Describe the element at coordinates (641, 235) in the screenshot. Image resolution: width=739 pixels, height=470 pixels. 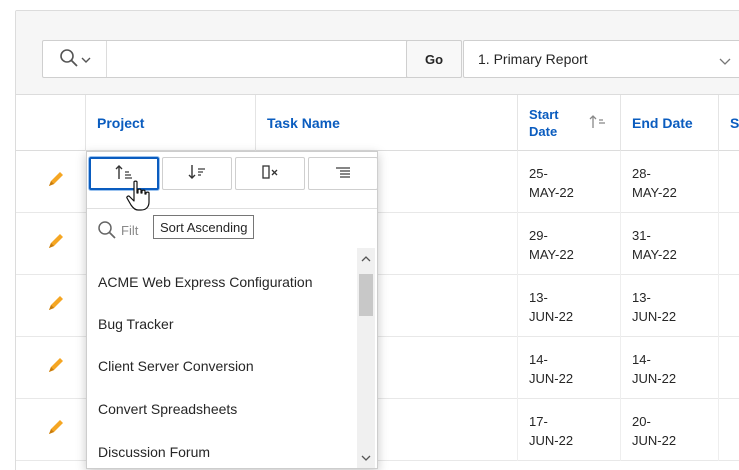
I see `cell-end-l1: 31-` at that location.